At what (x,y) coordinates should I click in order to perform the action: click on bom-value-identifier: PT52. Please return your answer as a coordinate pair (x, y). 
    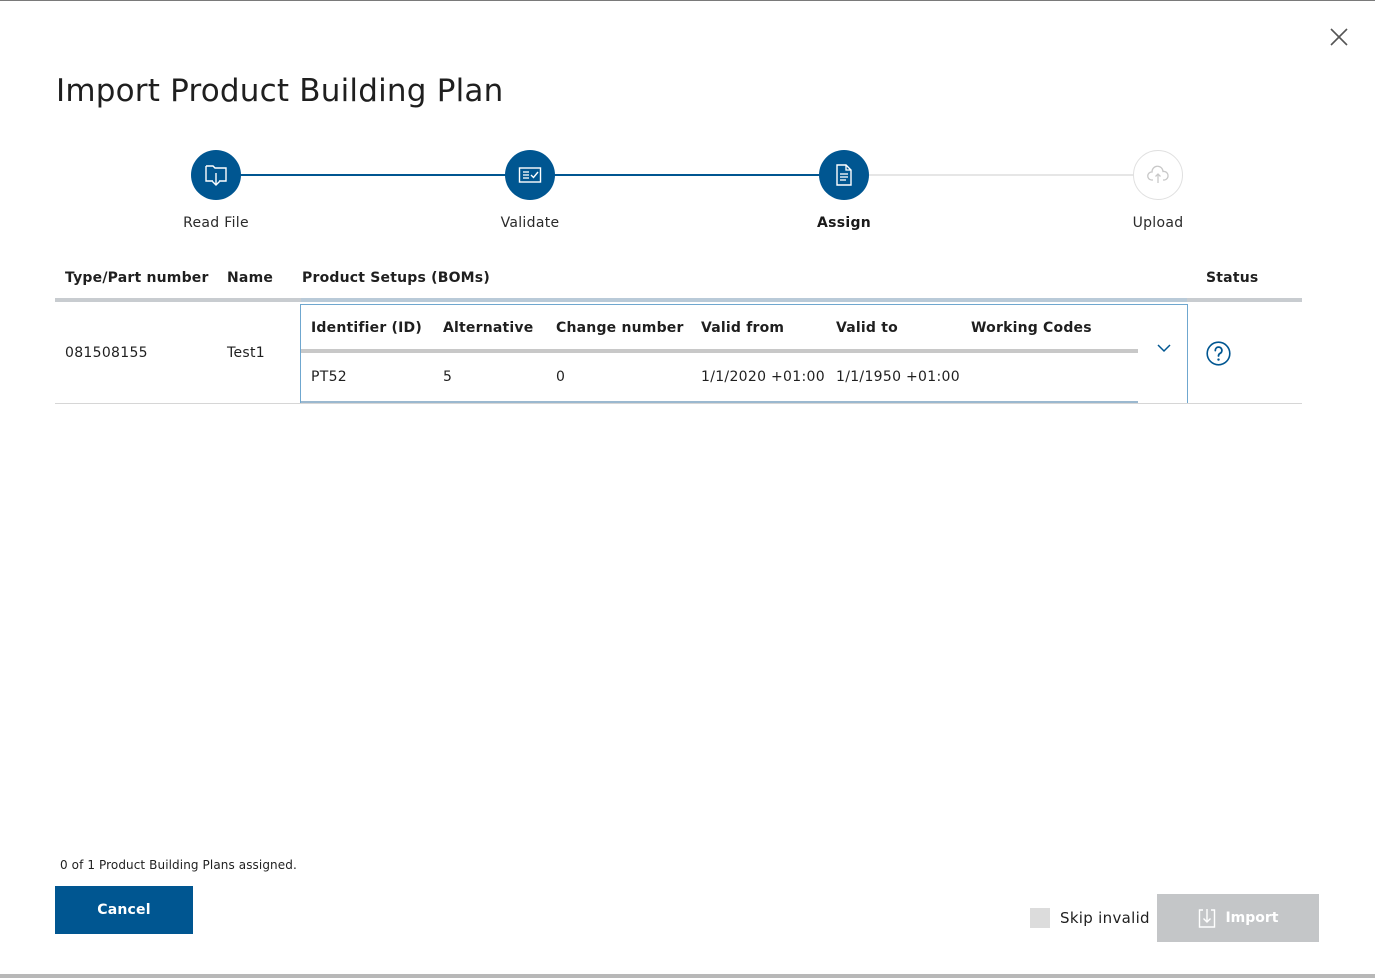
    Looking at the image, I should click on (329, 377).